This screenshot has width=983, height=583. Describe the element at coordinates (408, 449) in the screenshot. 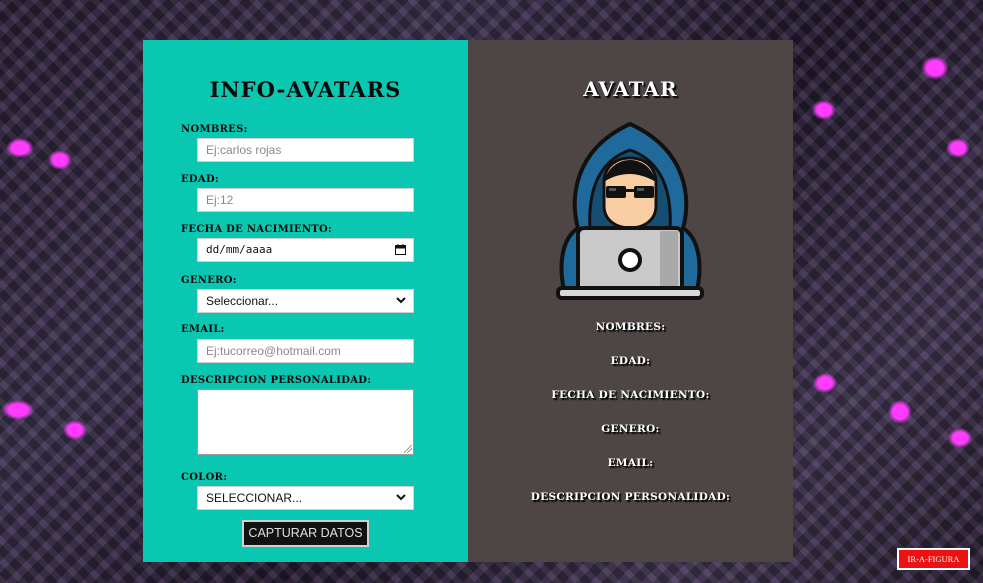

I see `resize-grip-icon` at that location.